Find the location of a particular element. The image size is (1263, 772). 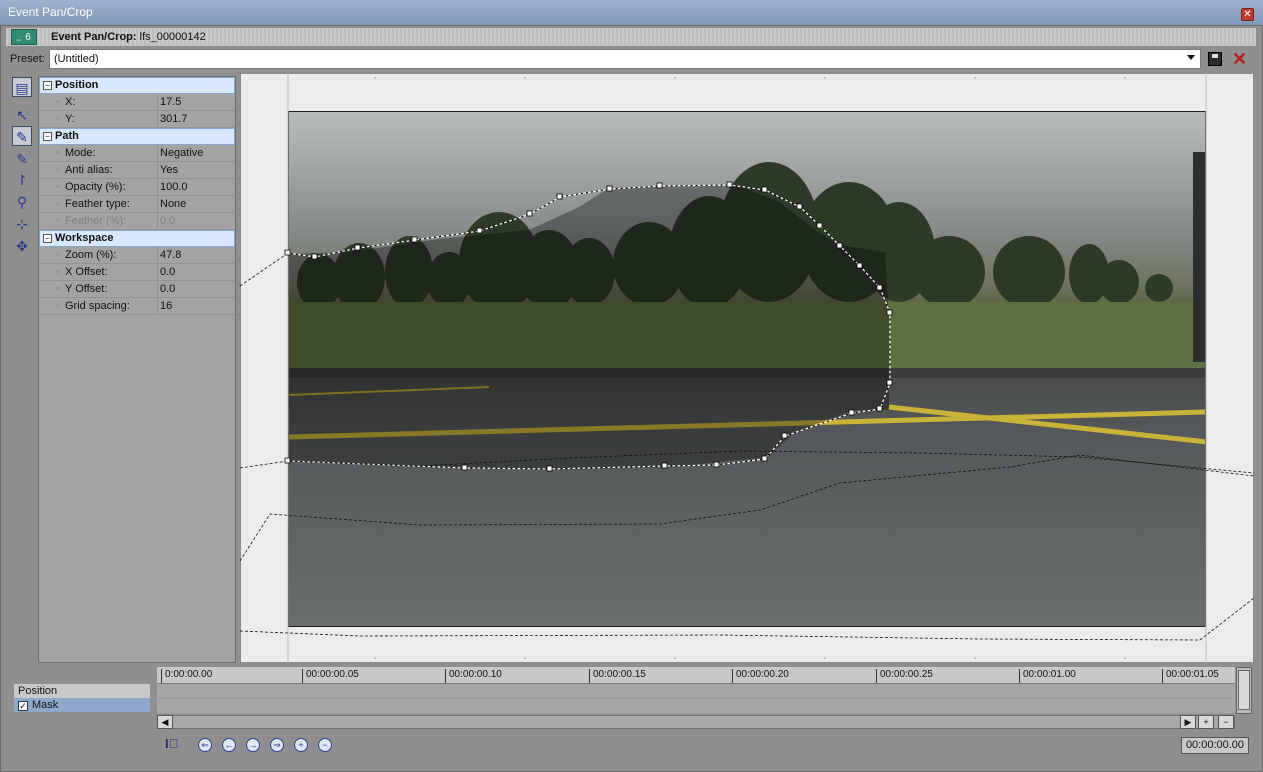

zoom-out-icon: − is located at coordinates (1226, 722).